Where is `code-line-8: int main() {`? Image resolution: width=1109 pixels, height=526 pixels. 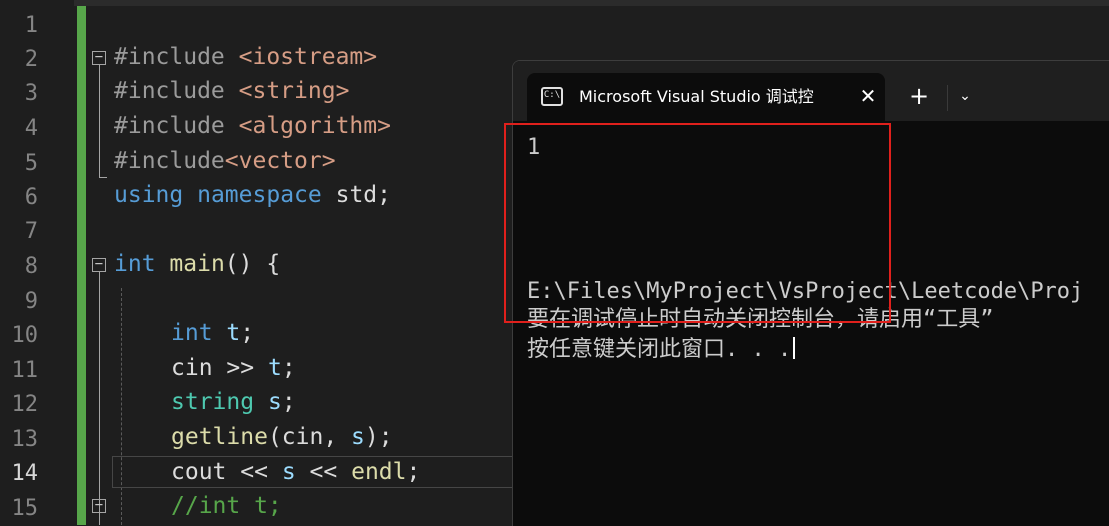 code-line-8: int main() { is located at coordinates (197, 264).